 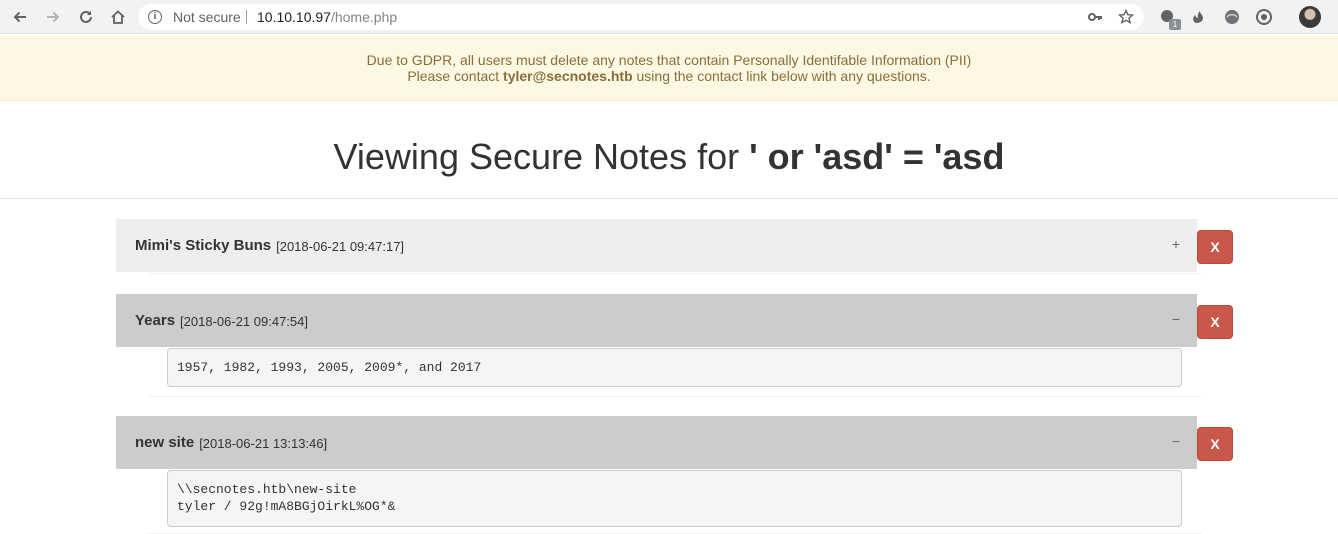 I want to click on home-button, so click(x=118, y=17).